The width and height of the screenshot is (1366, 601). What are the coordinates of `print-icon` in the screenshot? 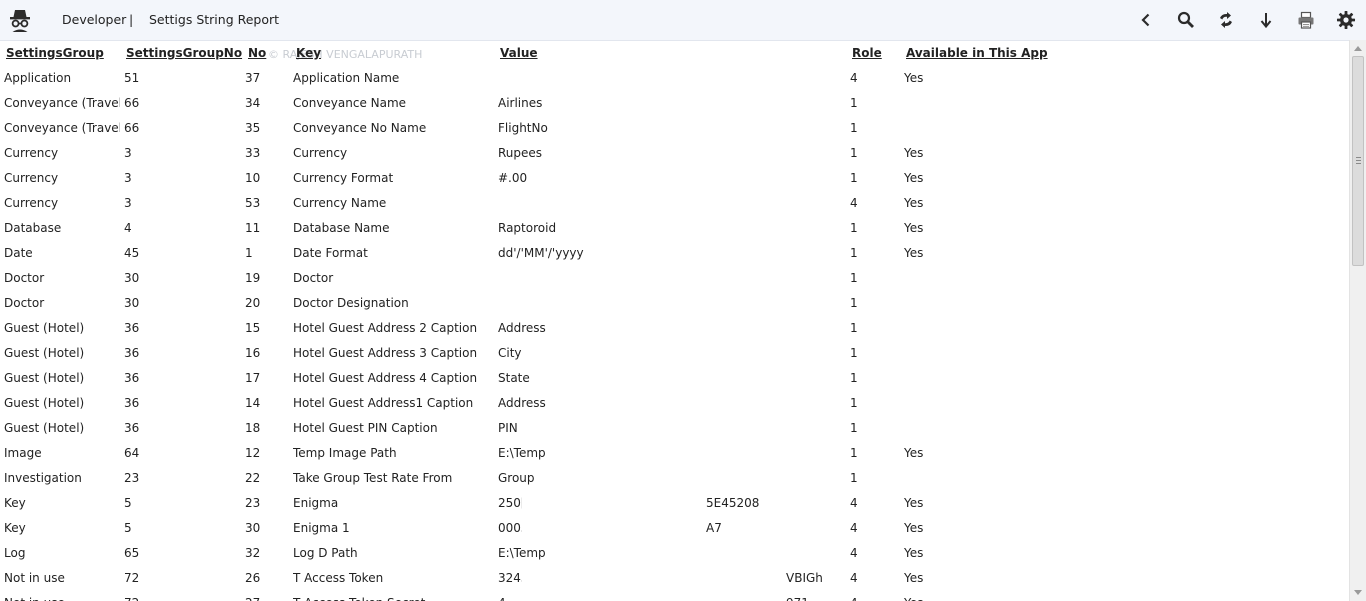 It's located at (1306, 20).